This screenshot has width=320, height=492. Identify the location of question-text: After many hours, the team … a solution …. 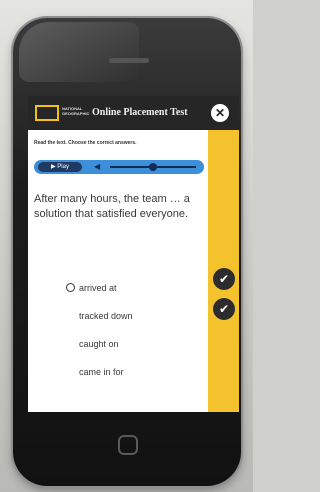
(112, 206).